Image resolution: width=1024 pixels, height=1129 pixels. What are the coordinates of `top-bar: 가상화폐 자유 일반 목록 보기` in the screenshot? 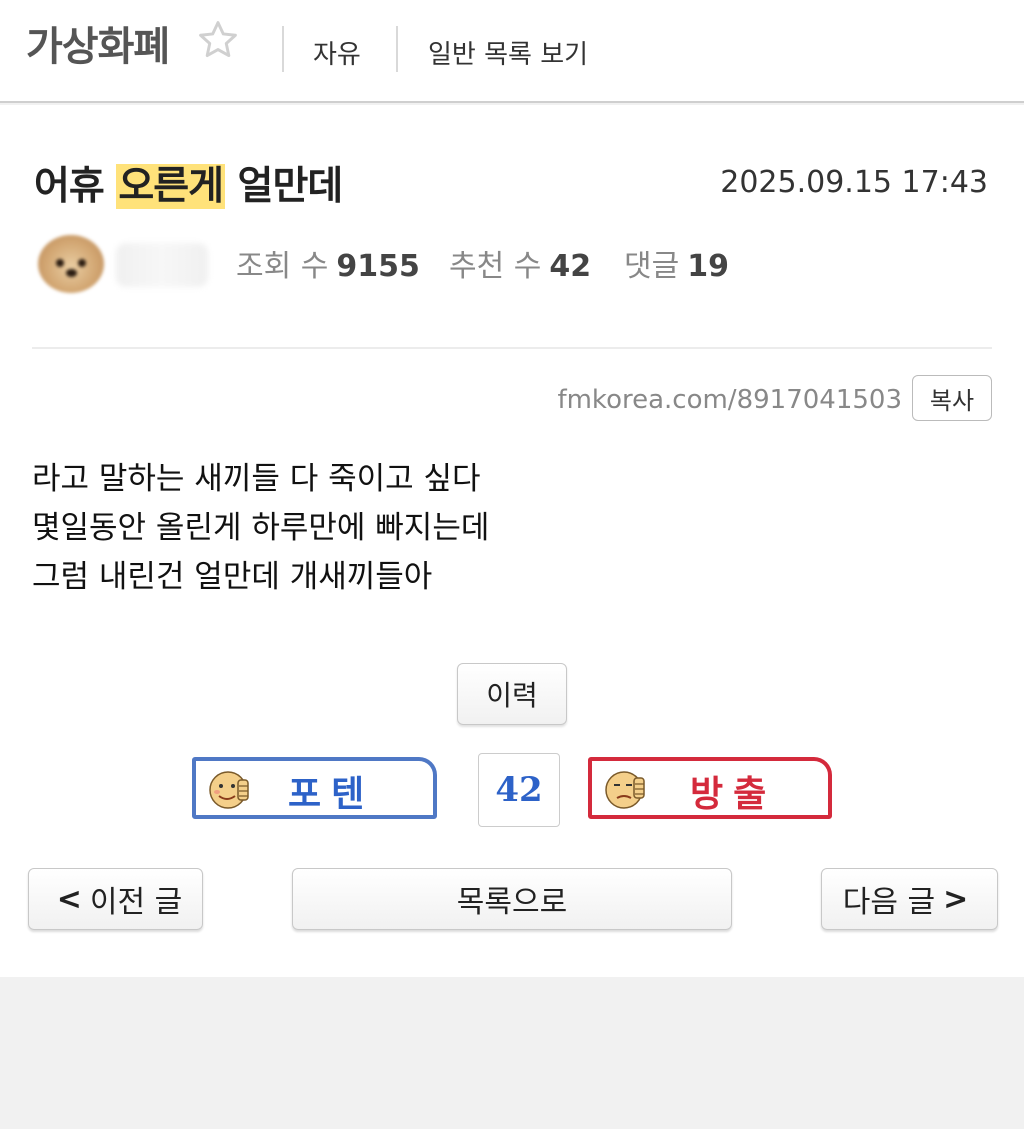 It's located at (512, 51).